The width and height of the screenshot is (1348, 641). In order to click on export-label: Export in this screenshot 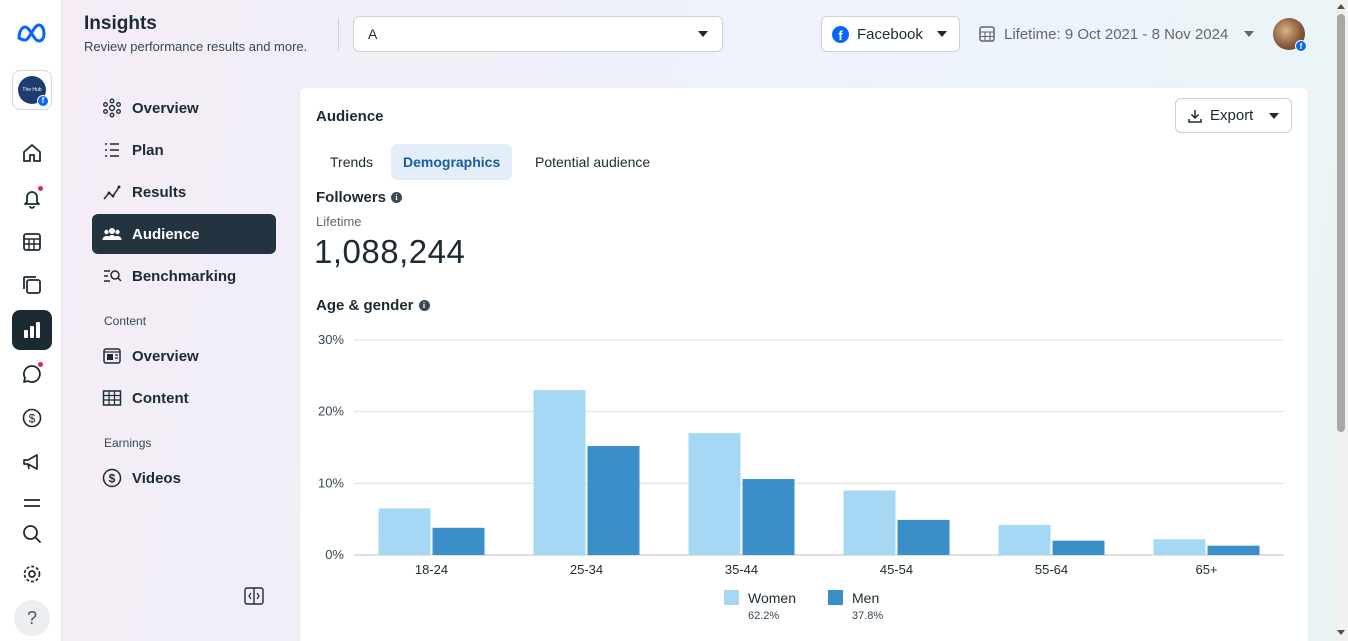, I will do `click(1232, 115)`.